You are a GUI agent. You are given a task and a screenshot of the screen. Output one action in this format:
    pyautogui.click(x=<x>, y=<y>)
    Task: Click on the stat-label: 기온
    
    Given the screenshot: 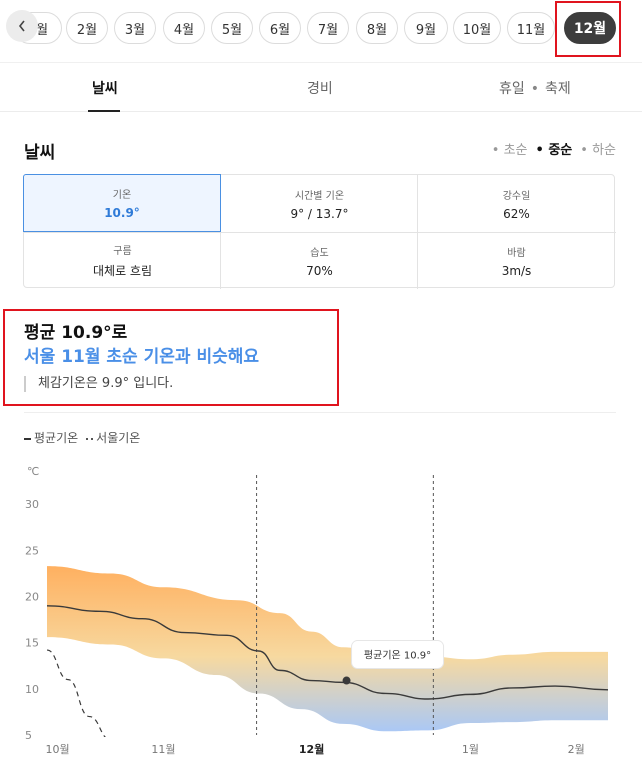 What is the action you would take?
    pyautogui.click(x=122, y=195)
    